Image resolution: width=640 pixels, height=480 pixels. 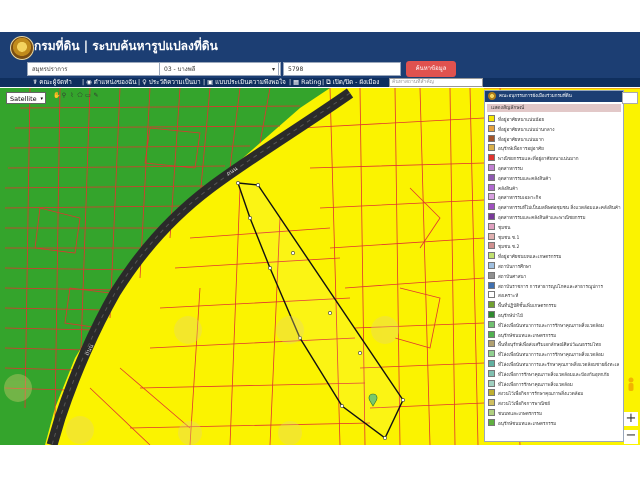 I want to click on legend-label: อนุรักษ์เพื่อการอยู่อาศัย, so click(x=521, y=150).